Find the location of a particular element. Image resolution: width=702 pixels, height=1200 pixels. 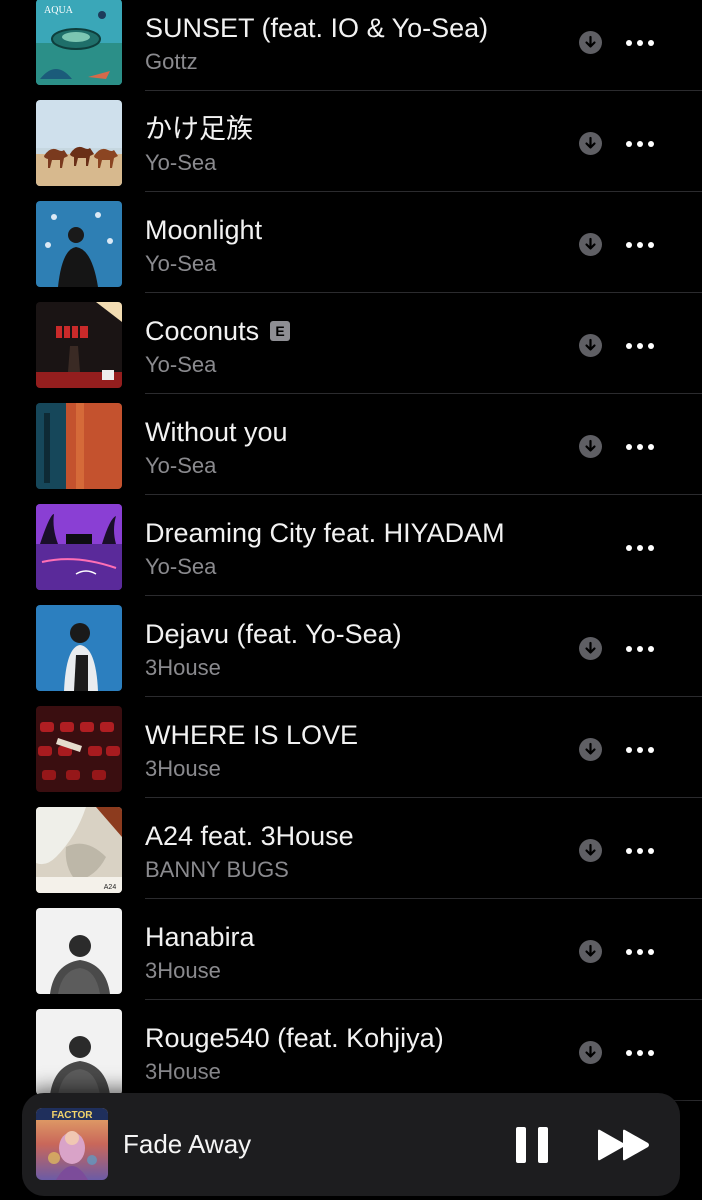

track-row: A24 A24 feat. 3House BANNY BUGS is located at coordinates (351, 848).